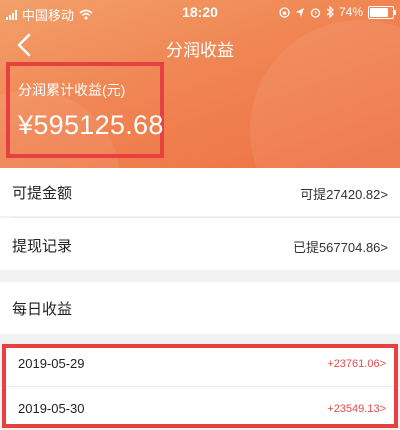  I want to click on list-item: 2019-05-29 +23761.06>, so click(200, 367).